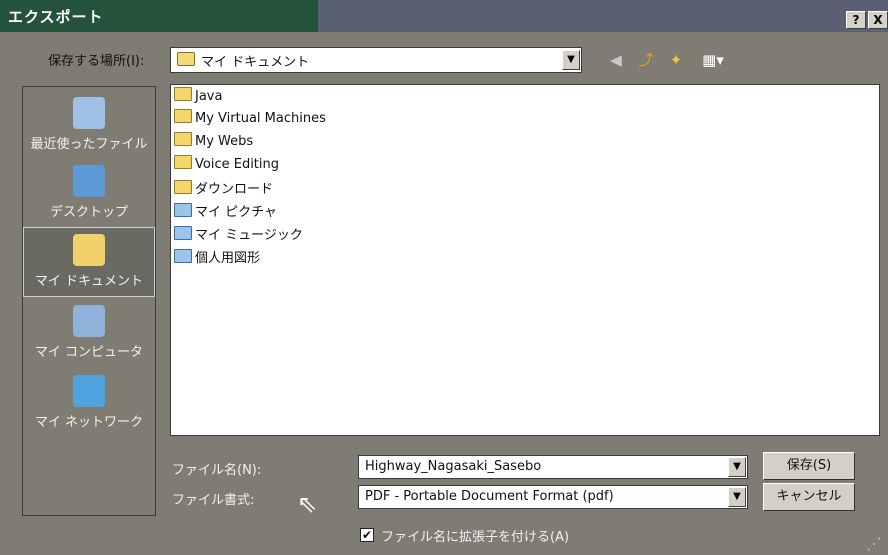 The image size is (888, 555). I want to click on mouse-cursor-icon: ⇖, so click(307, 504).